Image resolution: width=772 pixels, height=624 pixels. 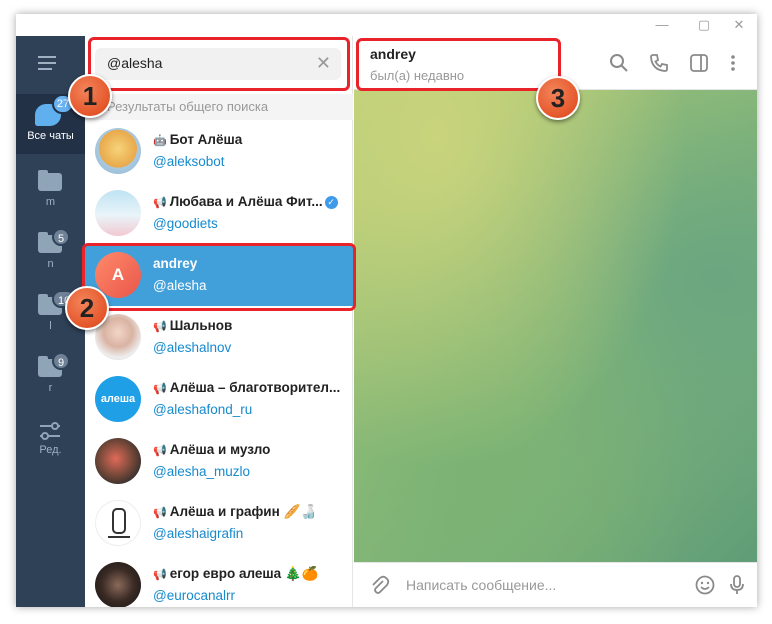 What do you see at coordinates (50, 180) in the screenshot?
I see `folder-icon` at bounding box center [50, 180].